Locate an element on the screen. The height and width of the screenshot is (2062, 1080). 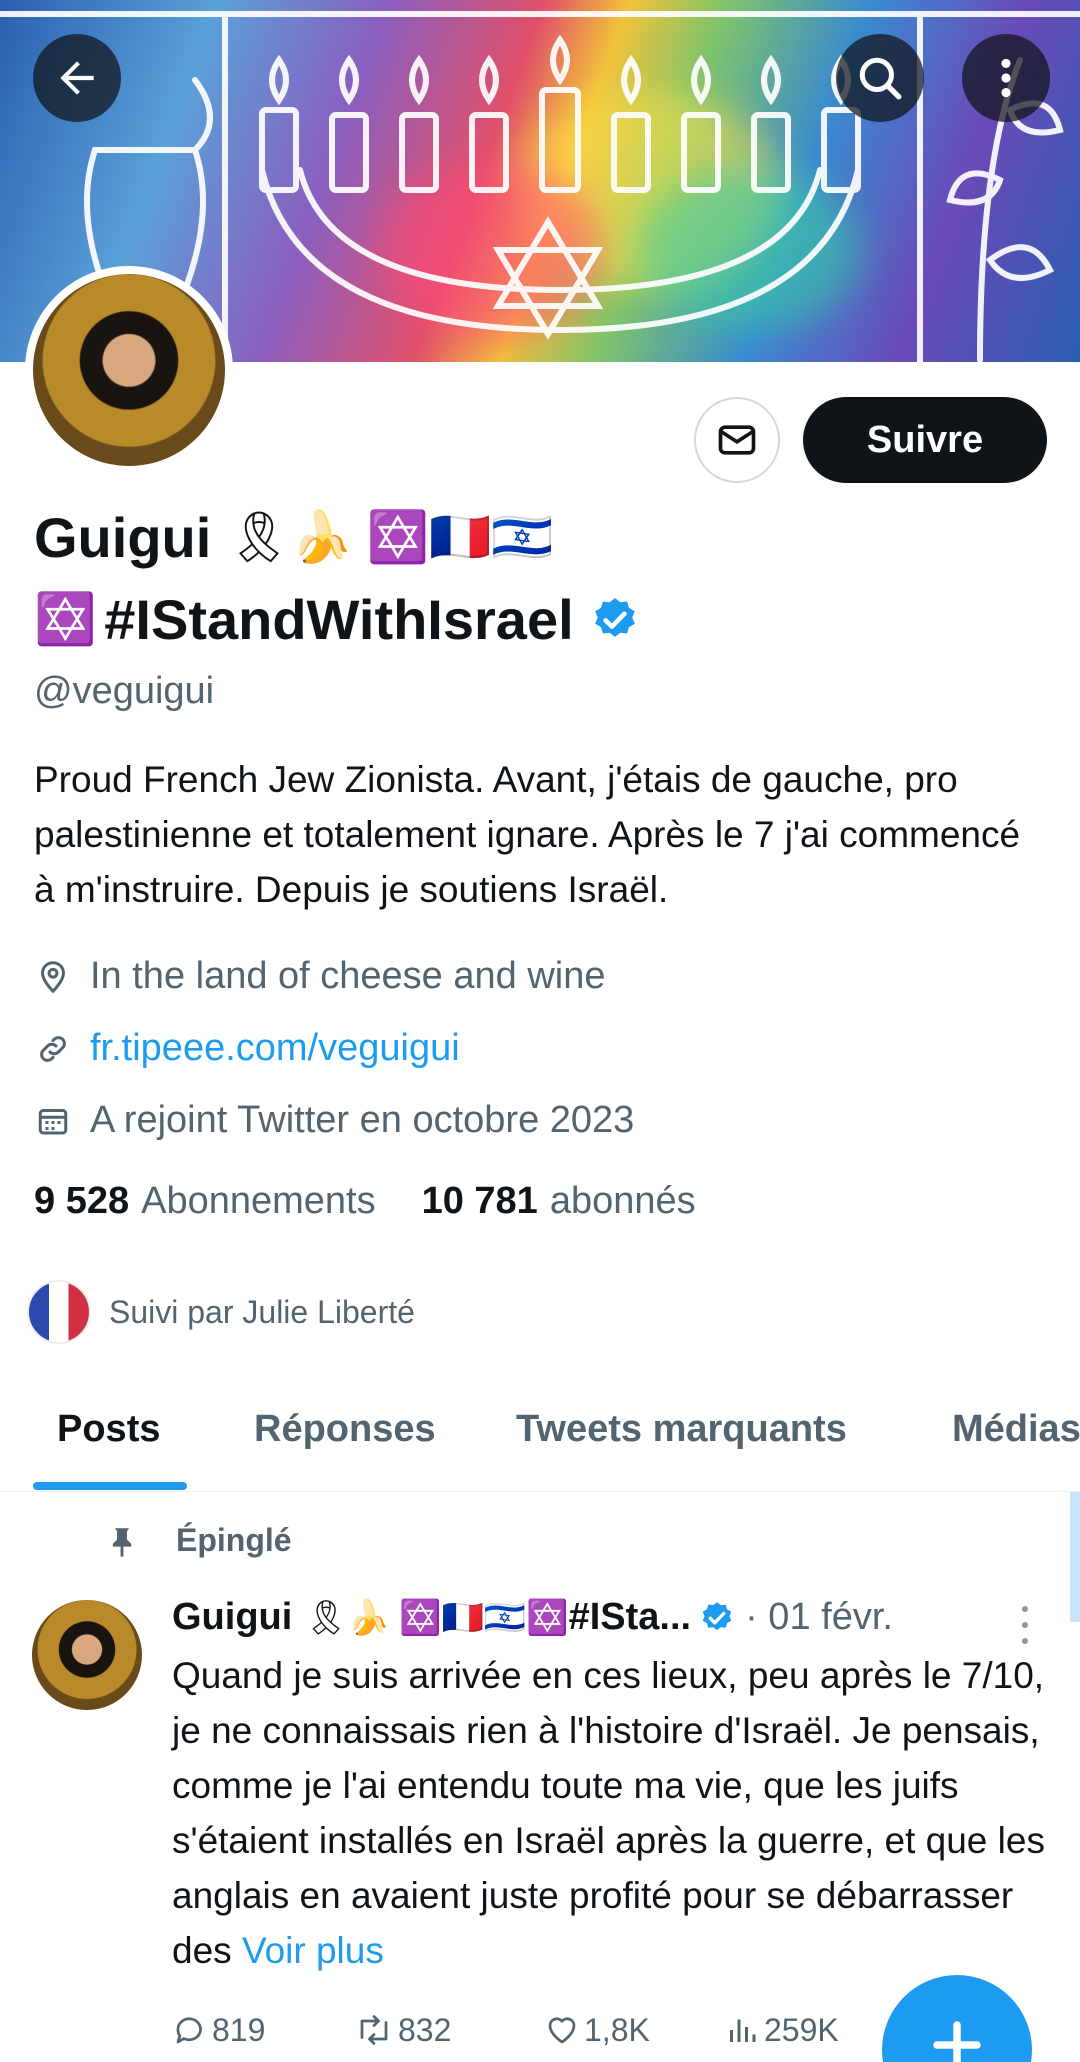
reply-icon is located at coordinates (189, 2030).